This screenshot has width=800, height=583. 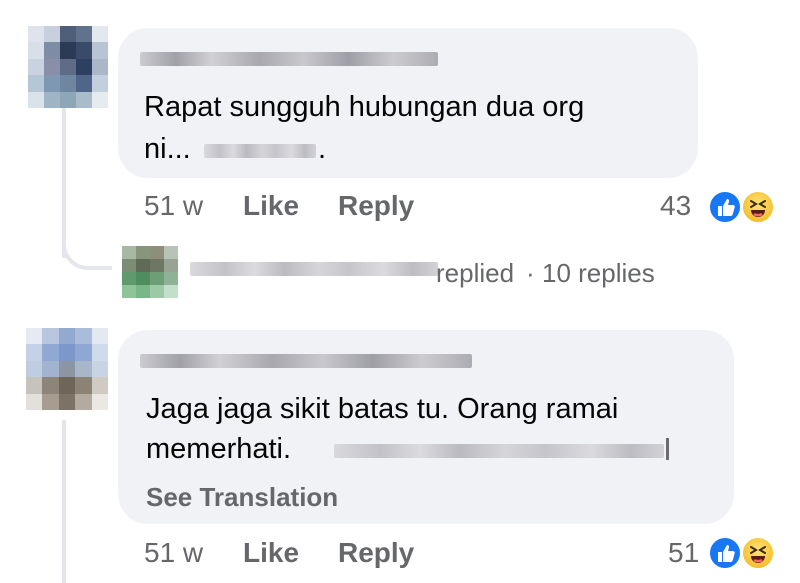 I want to click on redacted-replier-name, so click(x=314, y=269).